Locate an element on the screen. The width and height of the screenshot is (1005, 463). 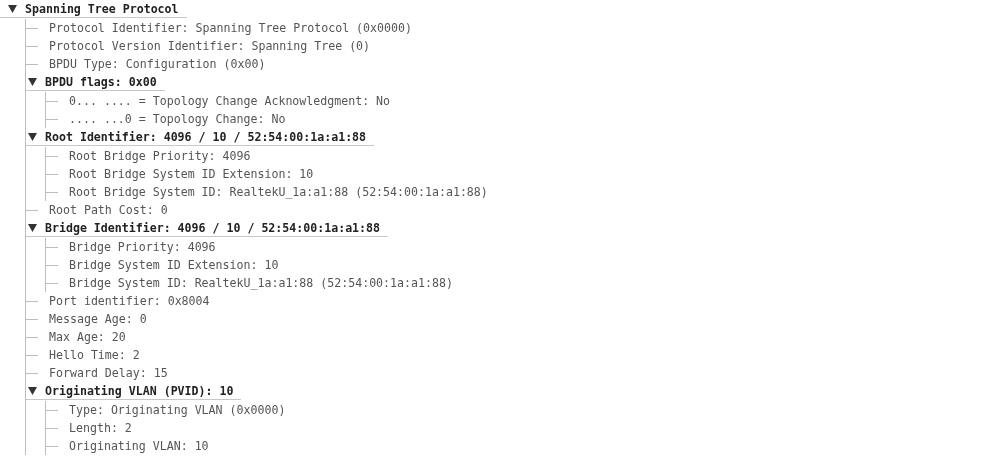
tree-section-header: Originating VLAN (PVID): 10 is located at coordinates (134, 391).